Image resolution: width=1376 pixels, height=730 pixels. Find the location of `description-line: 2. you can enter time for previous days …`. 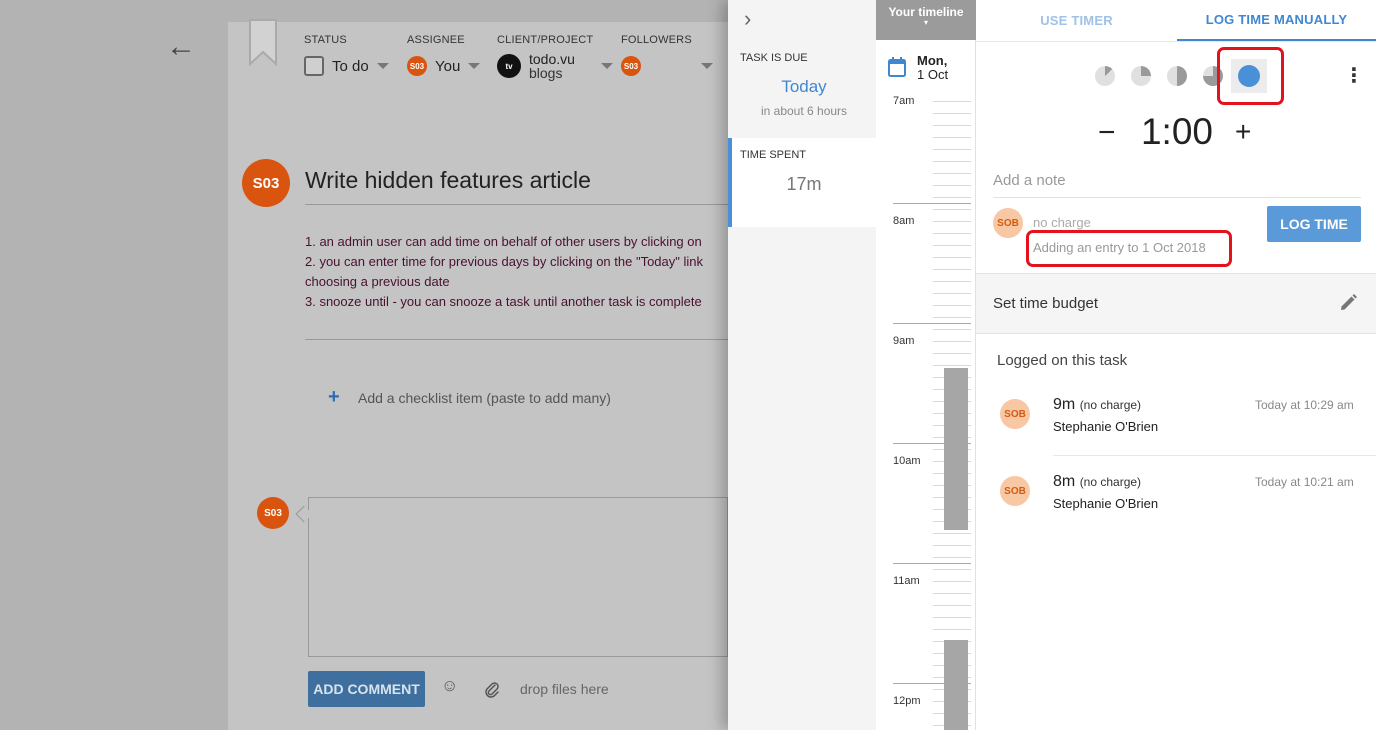

description-line: 2. you can enter time for previous days … is located at coordinates (516, 261).